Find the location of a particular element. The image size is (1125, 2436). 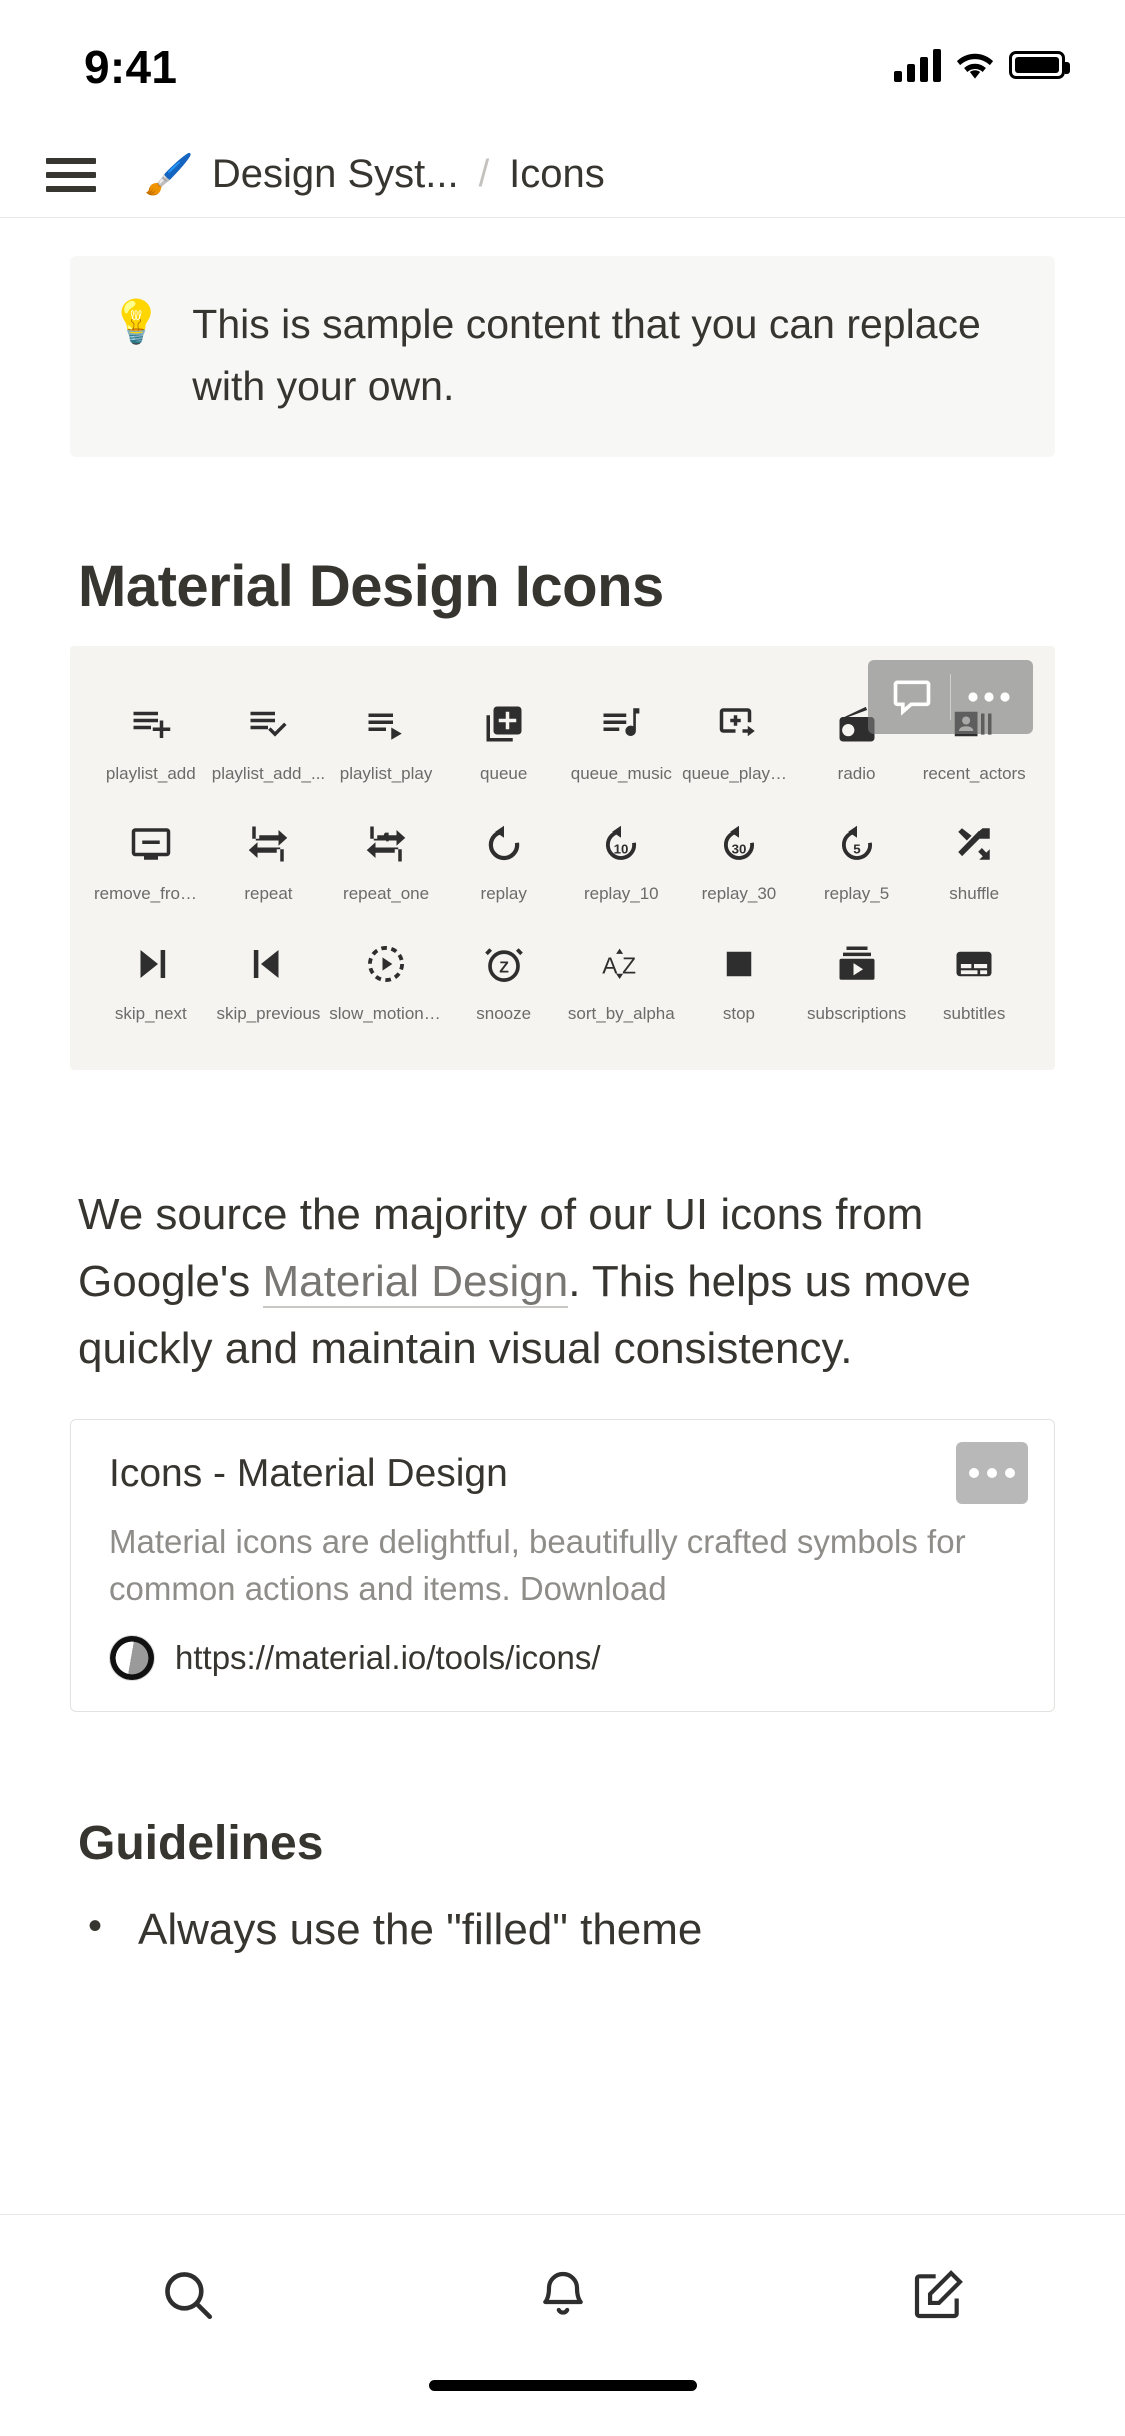

tab-notifications is located at coordinates (562, 2294).